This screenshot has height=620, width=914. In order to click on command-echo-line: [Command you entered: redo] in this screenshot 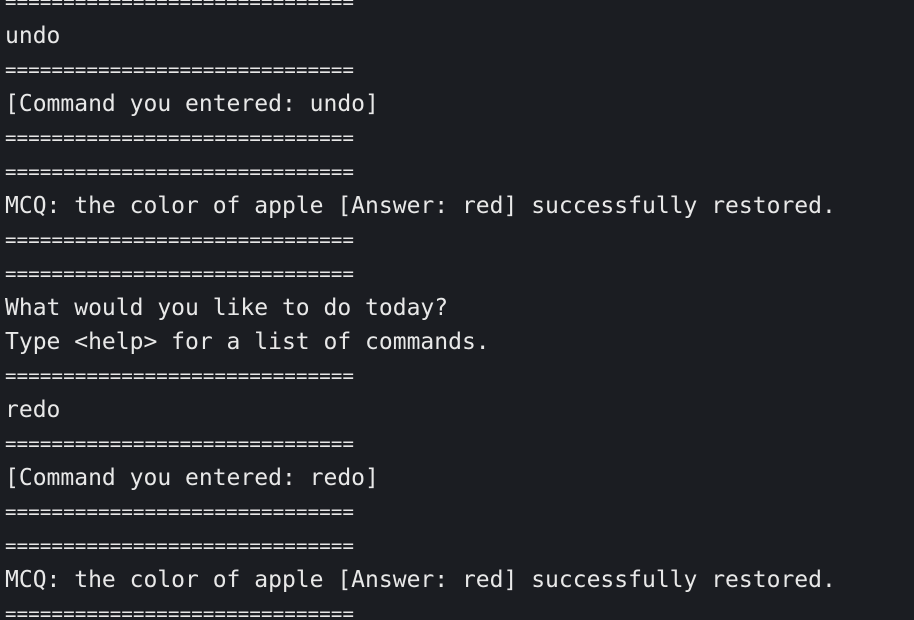, I will do `click(192, 478)`.